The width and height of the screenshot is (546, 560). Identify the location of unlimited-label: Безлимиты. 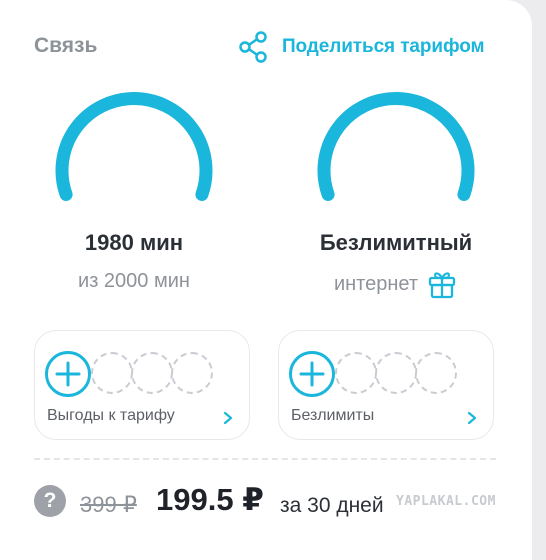
(333, 415).